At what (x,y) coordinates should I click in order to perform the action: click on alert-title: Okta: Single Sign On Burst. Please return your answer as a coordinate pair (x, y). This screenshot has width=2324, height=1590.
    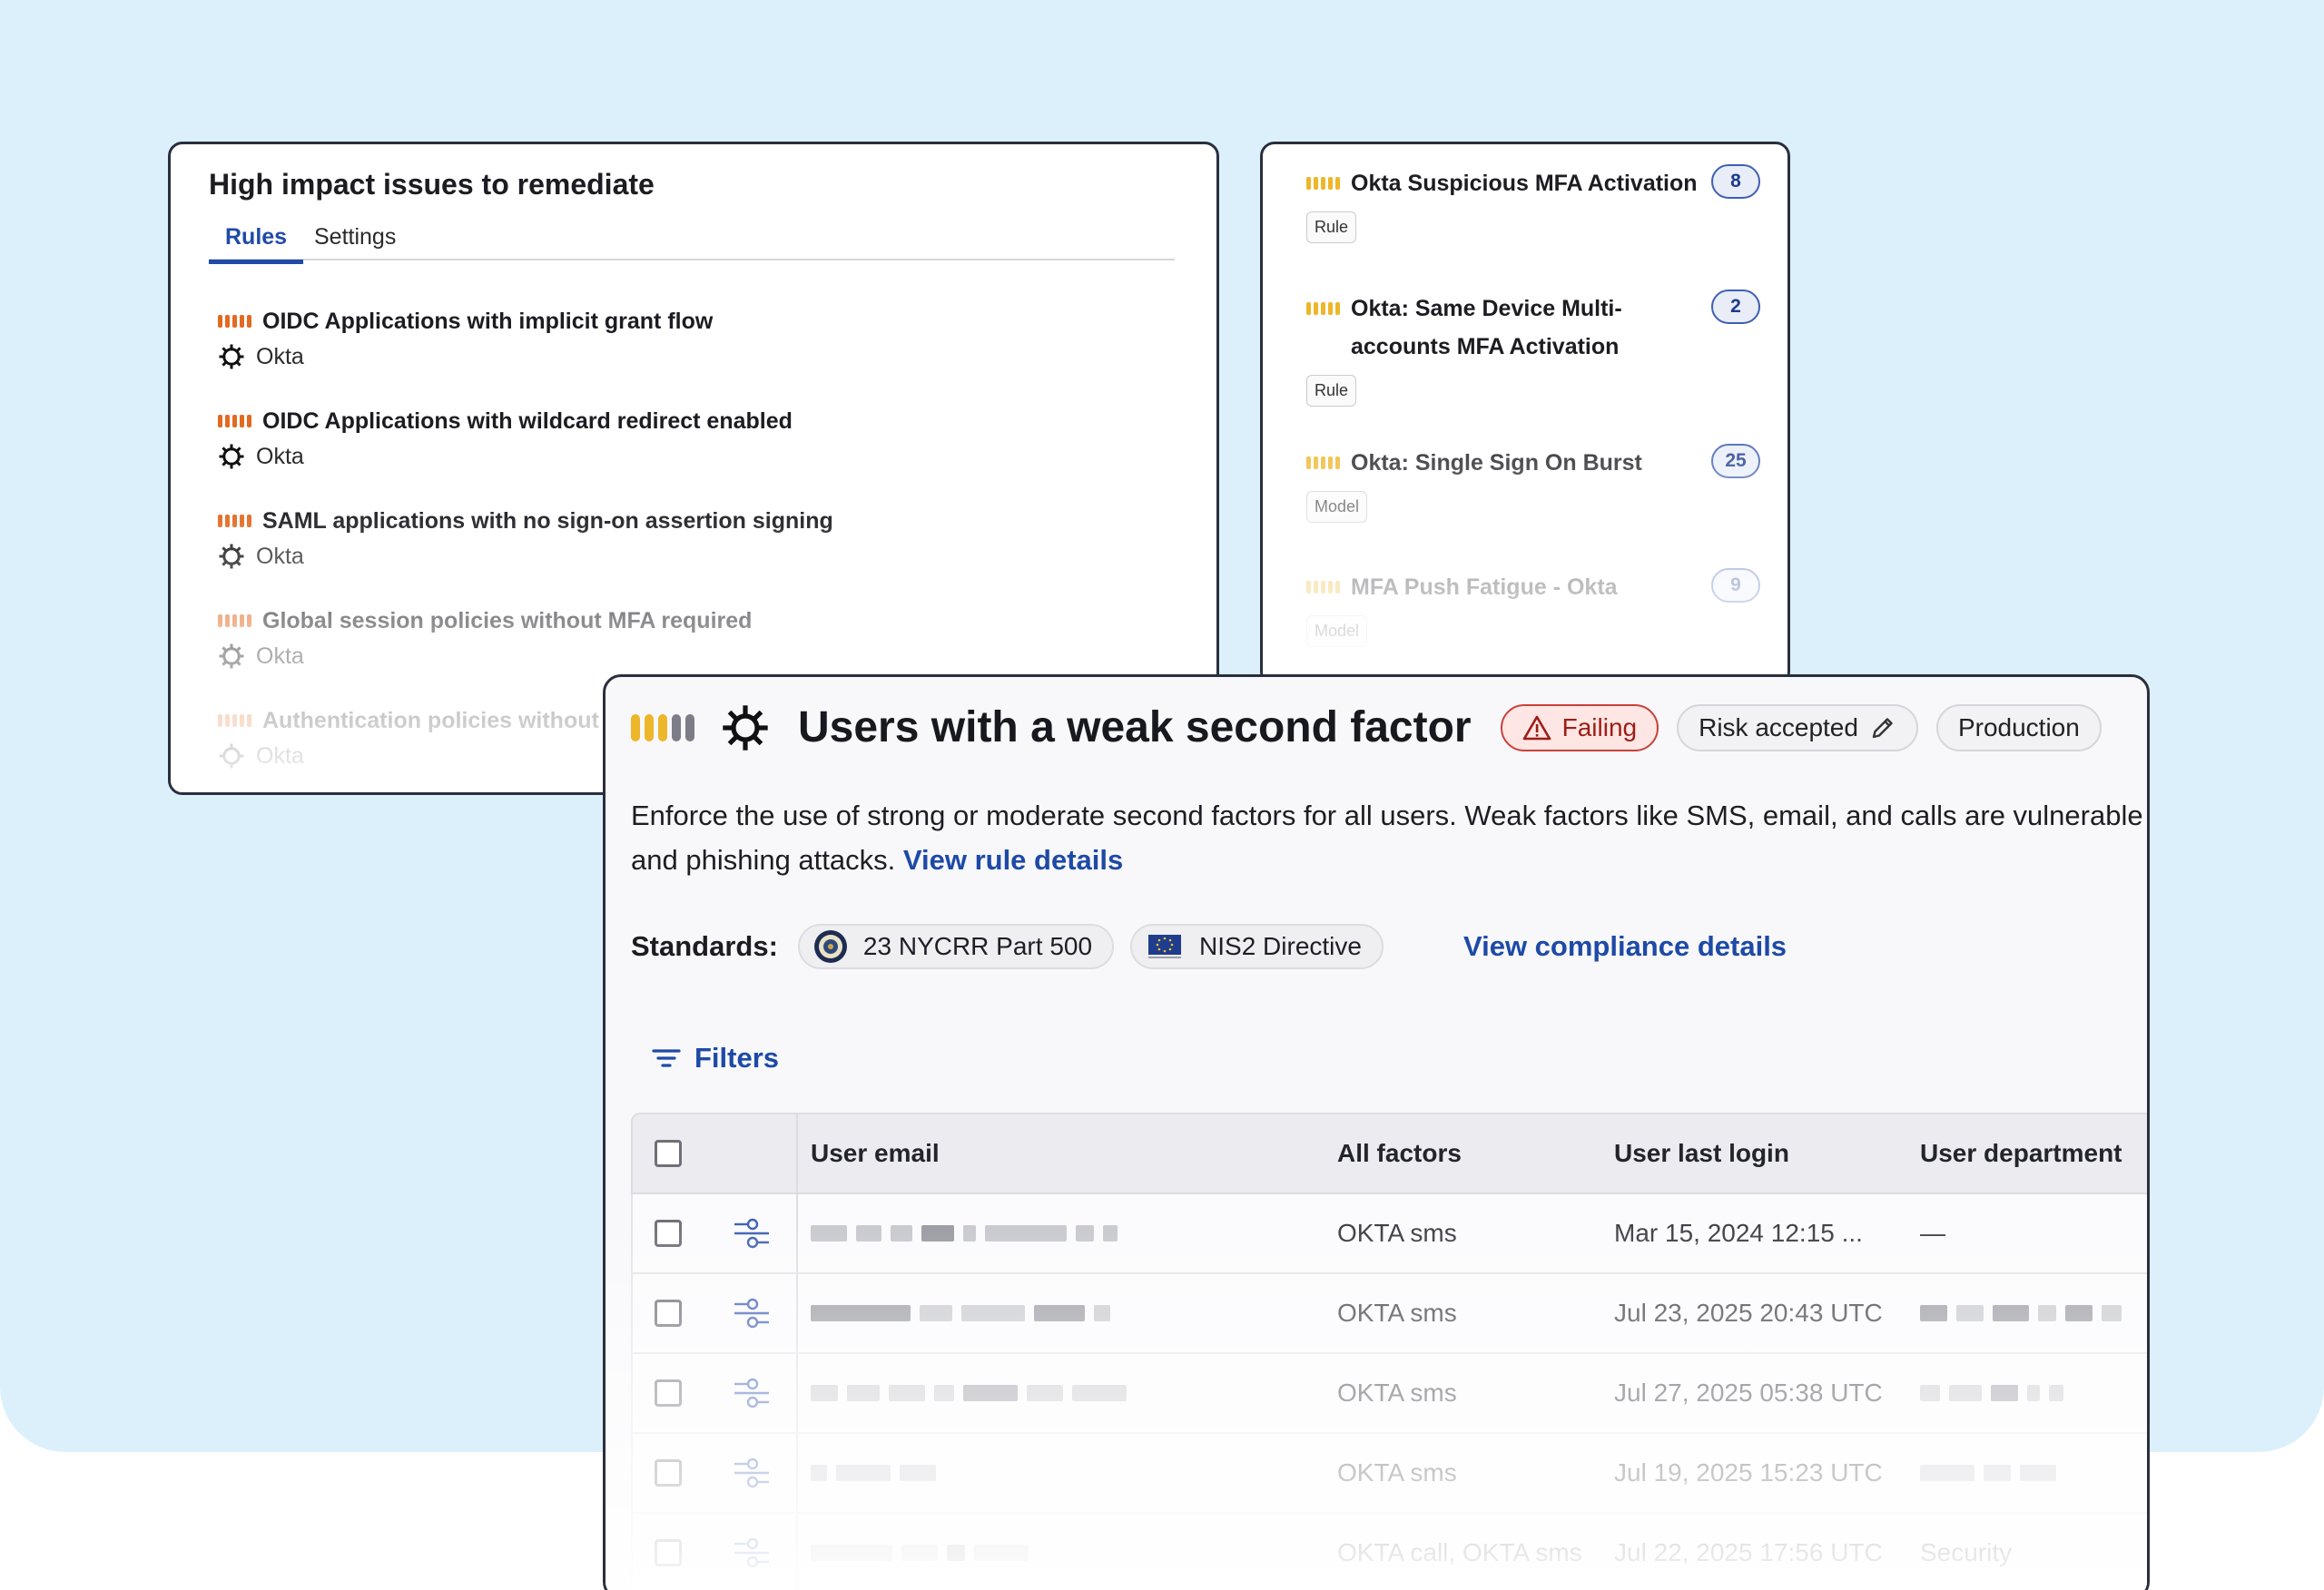
    Looking at the image, I should click on (1496, 463).